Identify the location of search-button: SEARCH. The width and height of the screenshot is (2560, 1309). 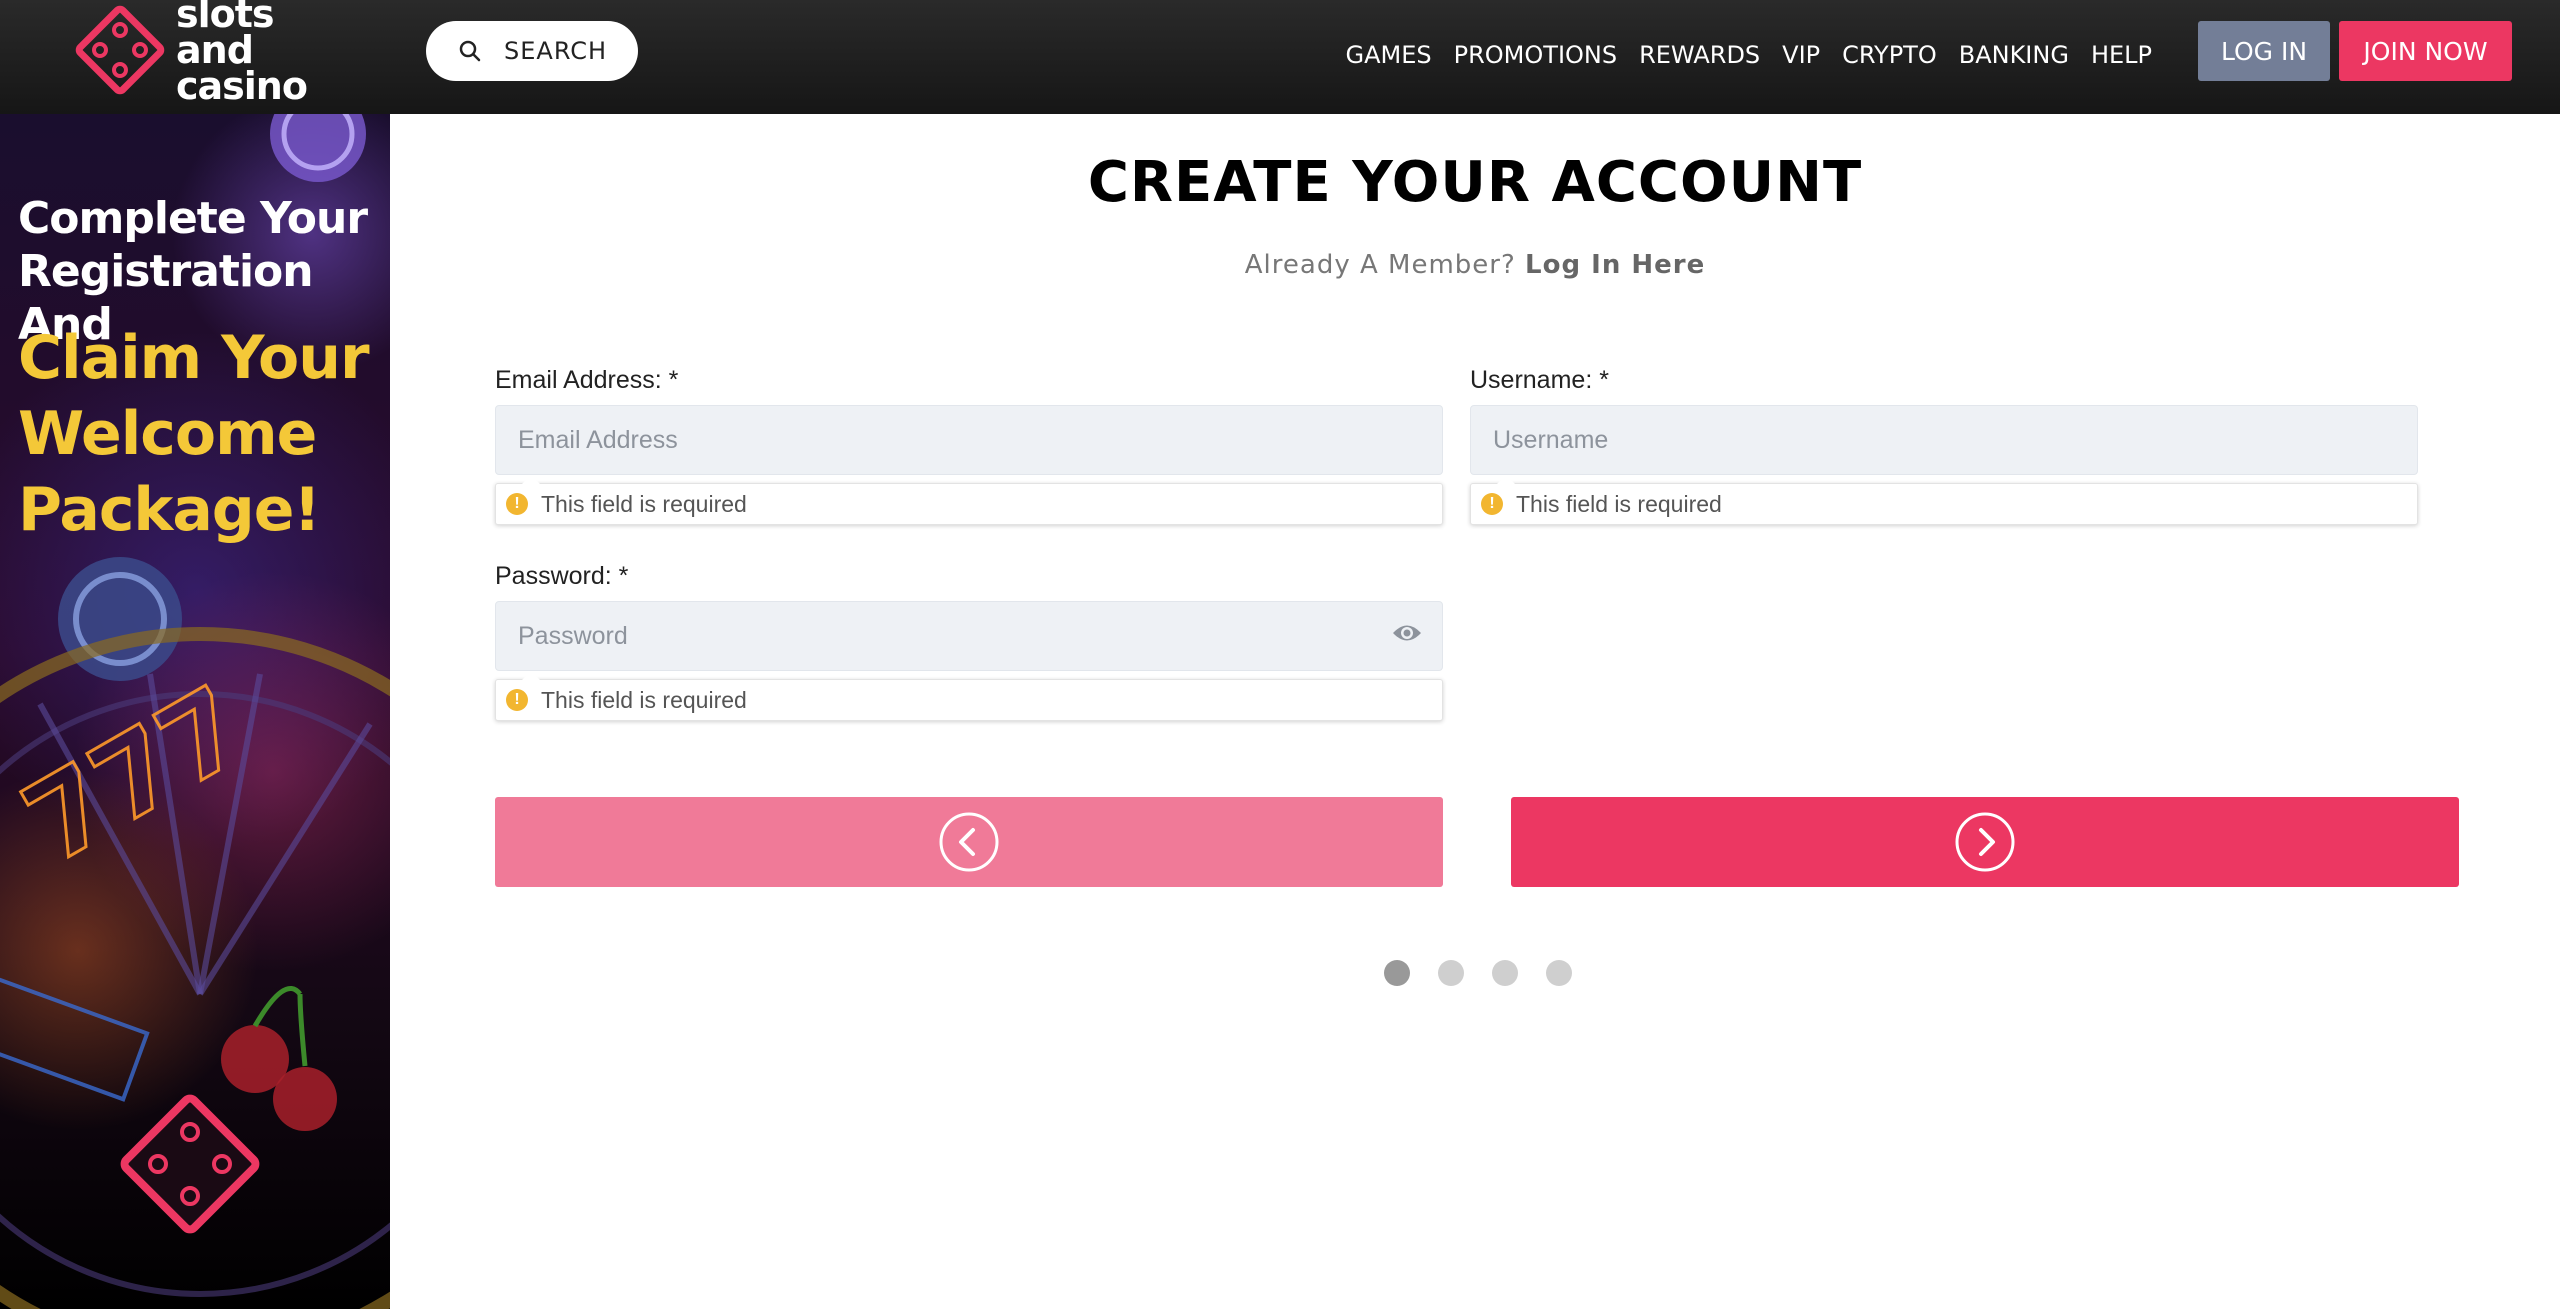
(532, 51).